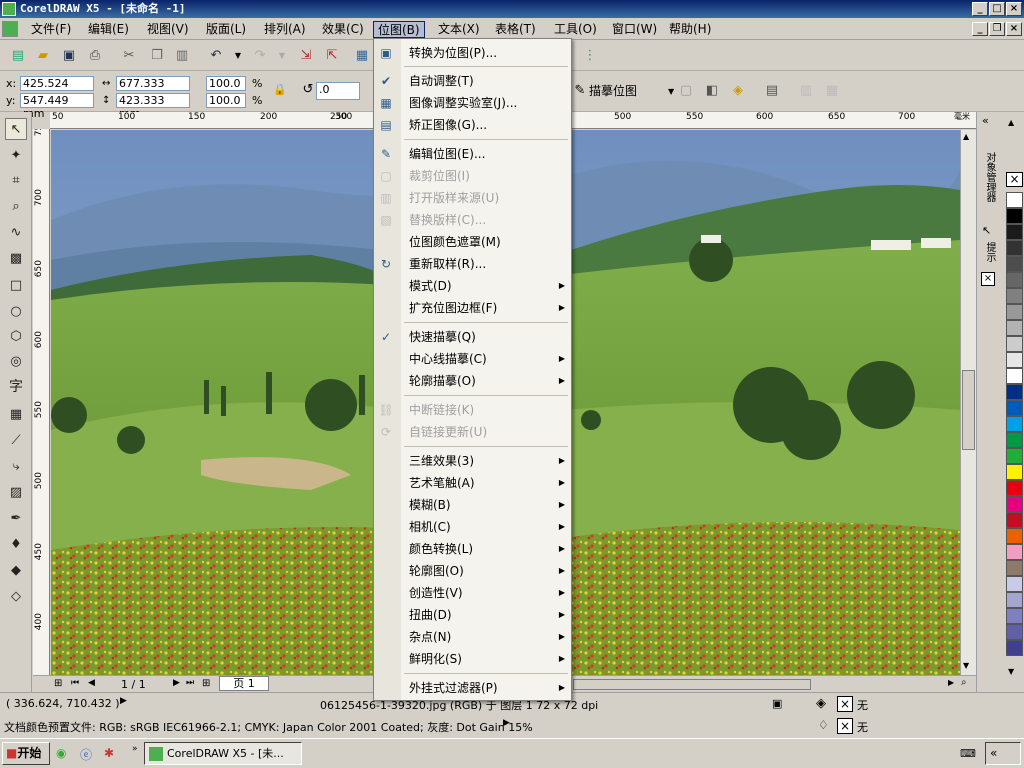  What do you see at coordinates (486, 659) in the screenshot?
I see `bitmap-menu-item: 鲜明化(S) ▶` at bounding box center [486, 659].